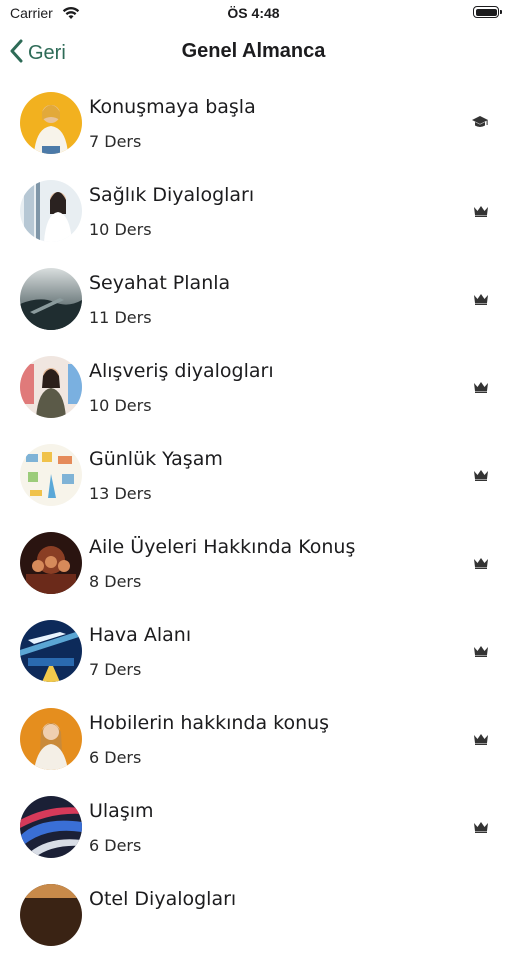  I want to click on status-time: ÖS 4:48, so click(253, 13).